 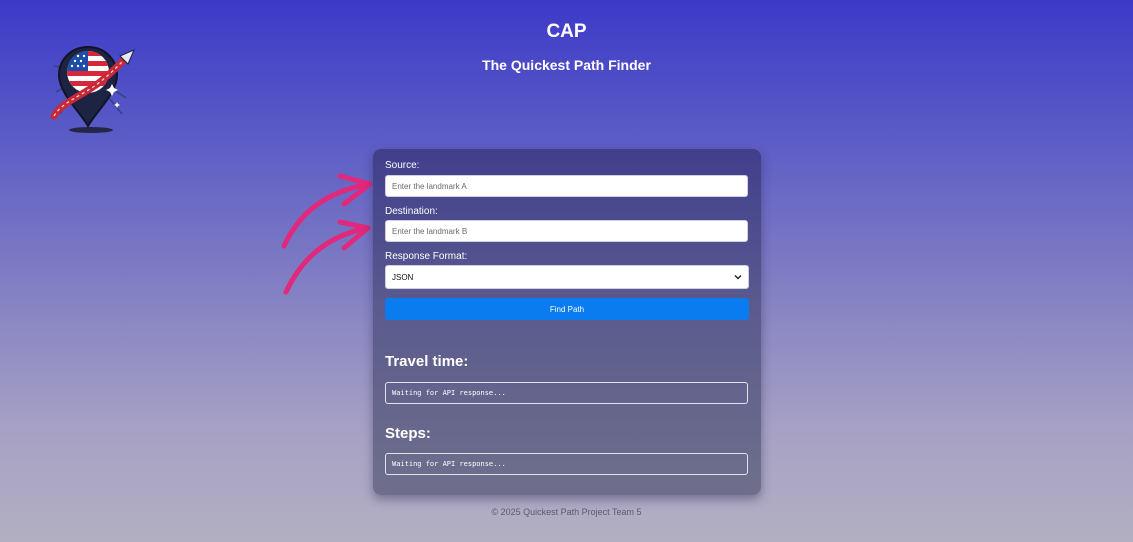 What do you see at coordinates (92, 89) in the screenshot?
I see `map-pin-logo-icon` at bounding box center [92, 89].